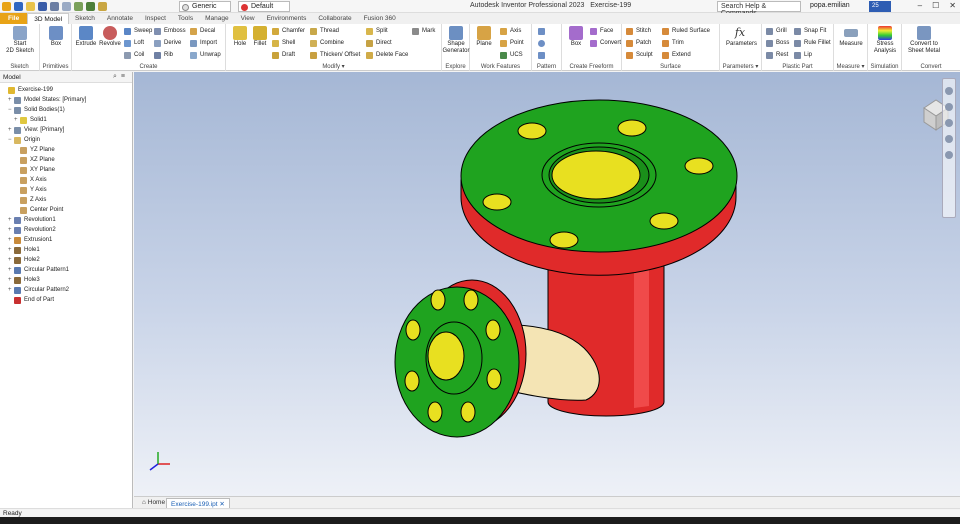 This screenshot has height=524, width=960. I want to click on thread-button: Thread, so click(324, 31).